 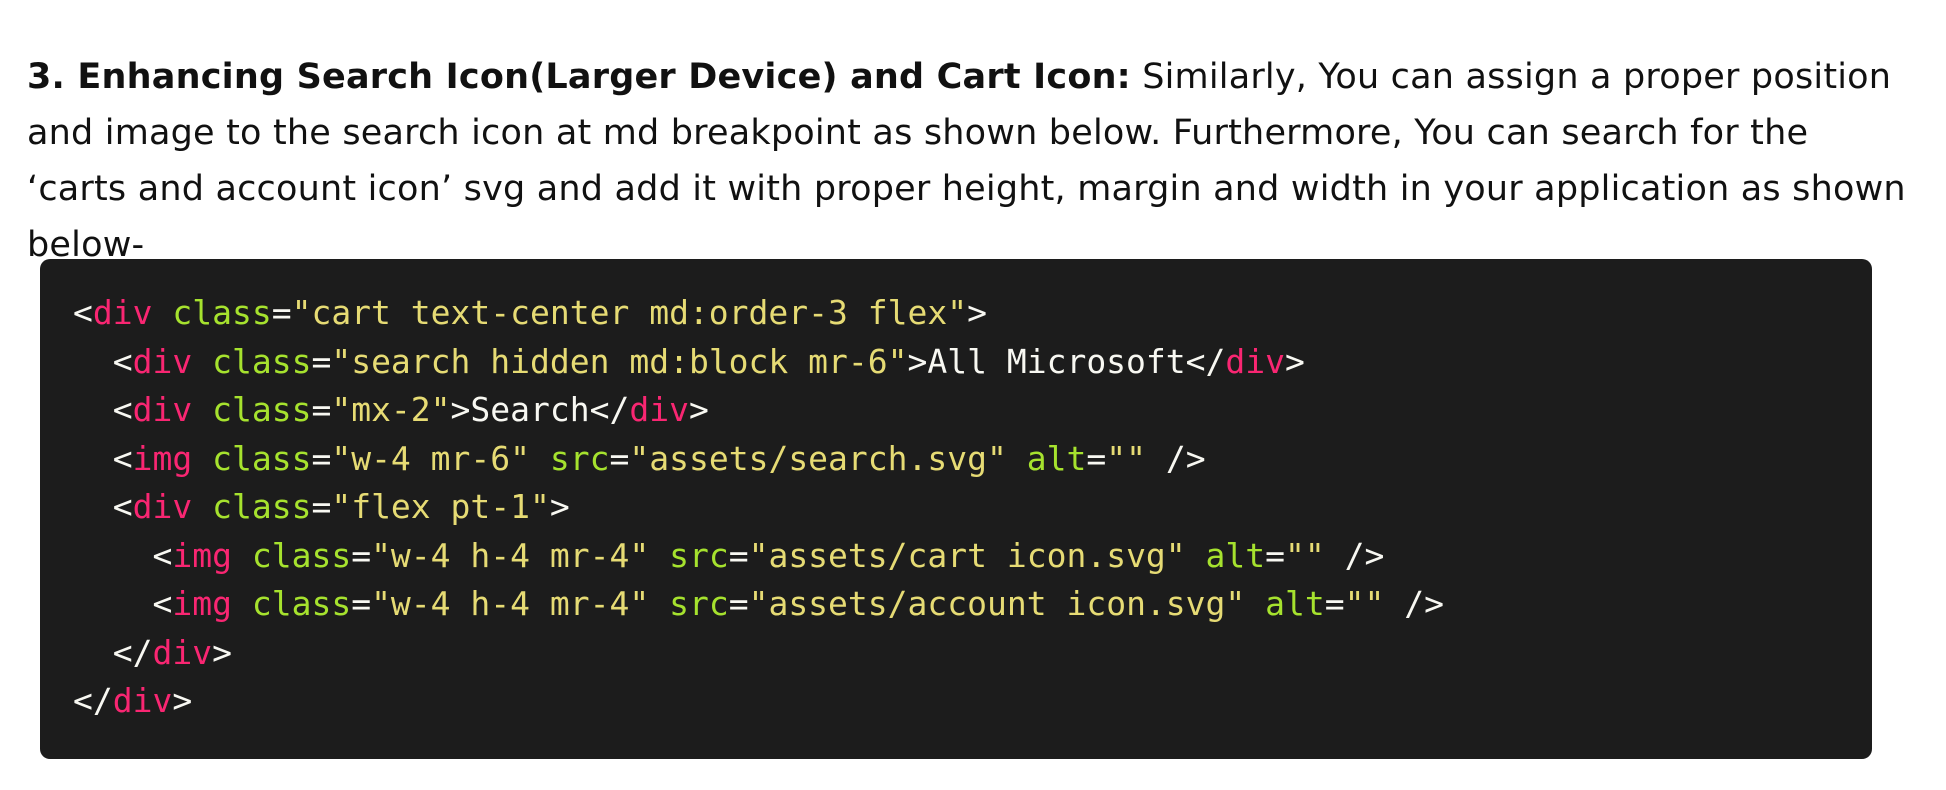 I want to click on code-text: All Microsoft, so click(x=1056, y=361).